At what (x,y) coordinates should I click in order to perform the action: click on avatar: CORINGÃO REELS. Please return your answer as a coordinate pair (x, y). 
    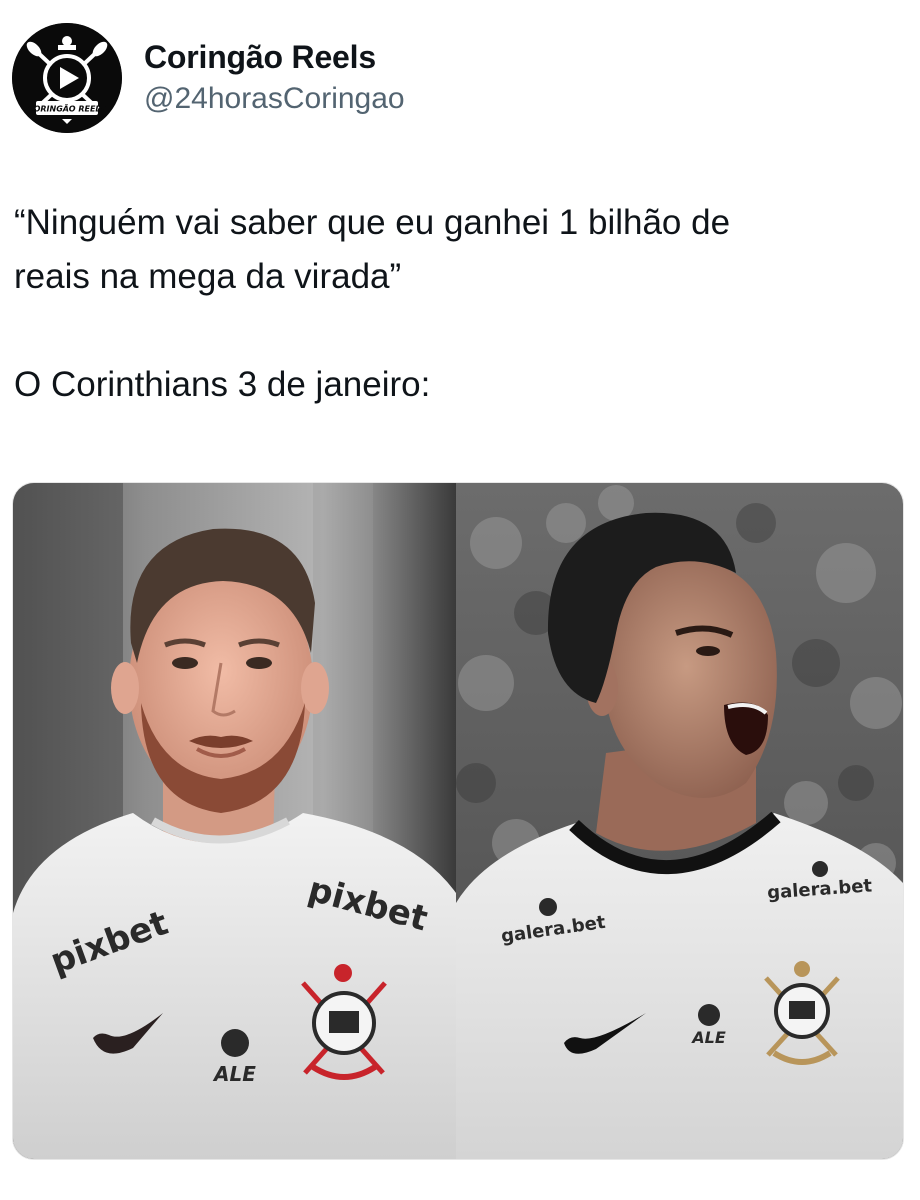
    Looking at the image, I should click on (67, 78).